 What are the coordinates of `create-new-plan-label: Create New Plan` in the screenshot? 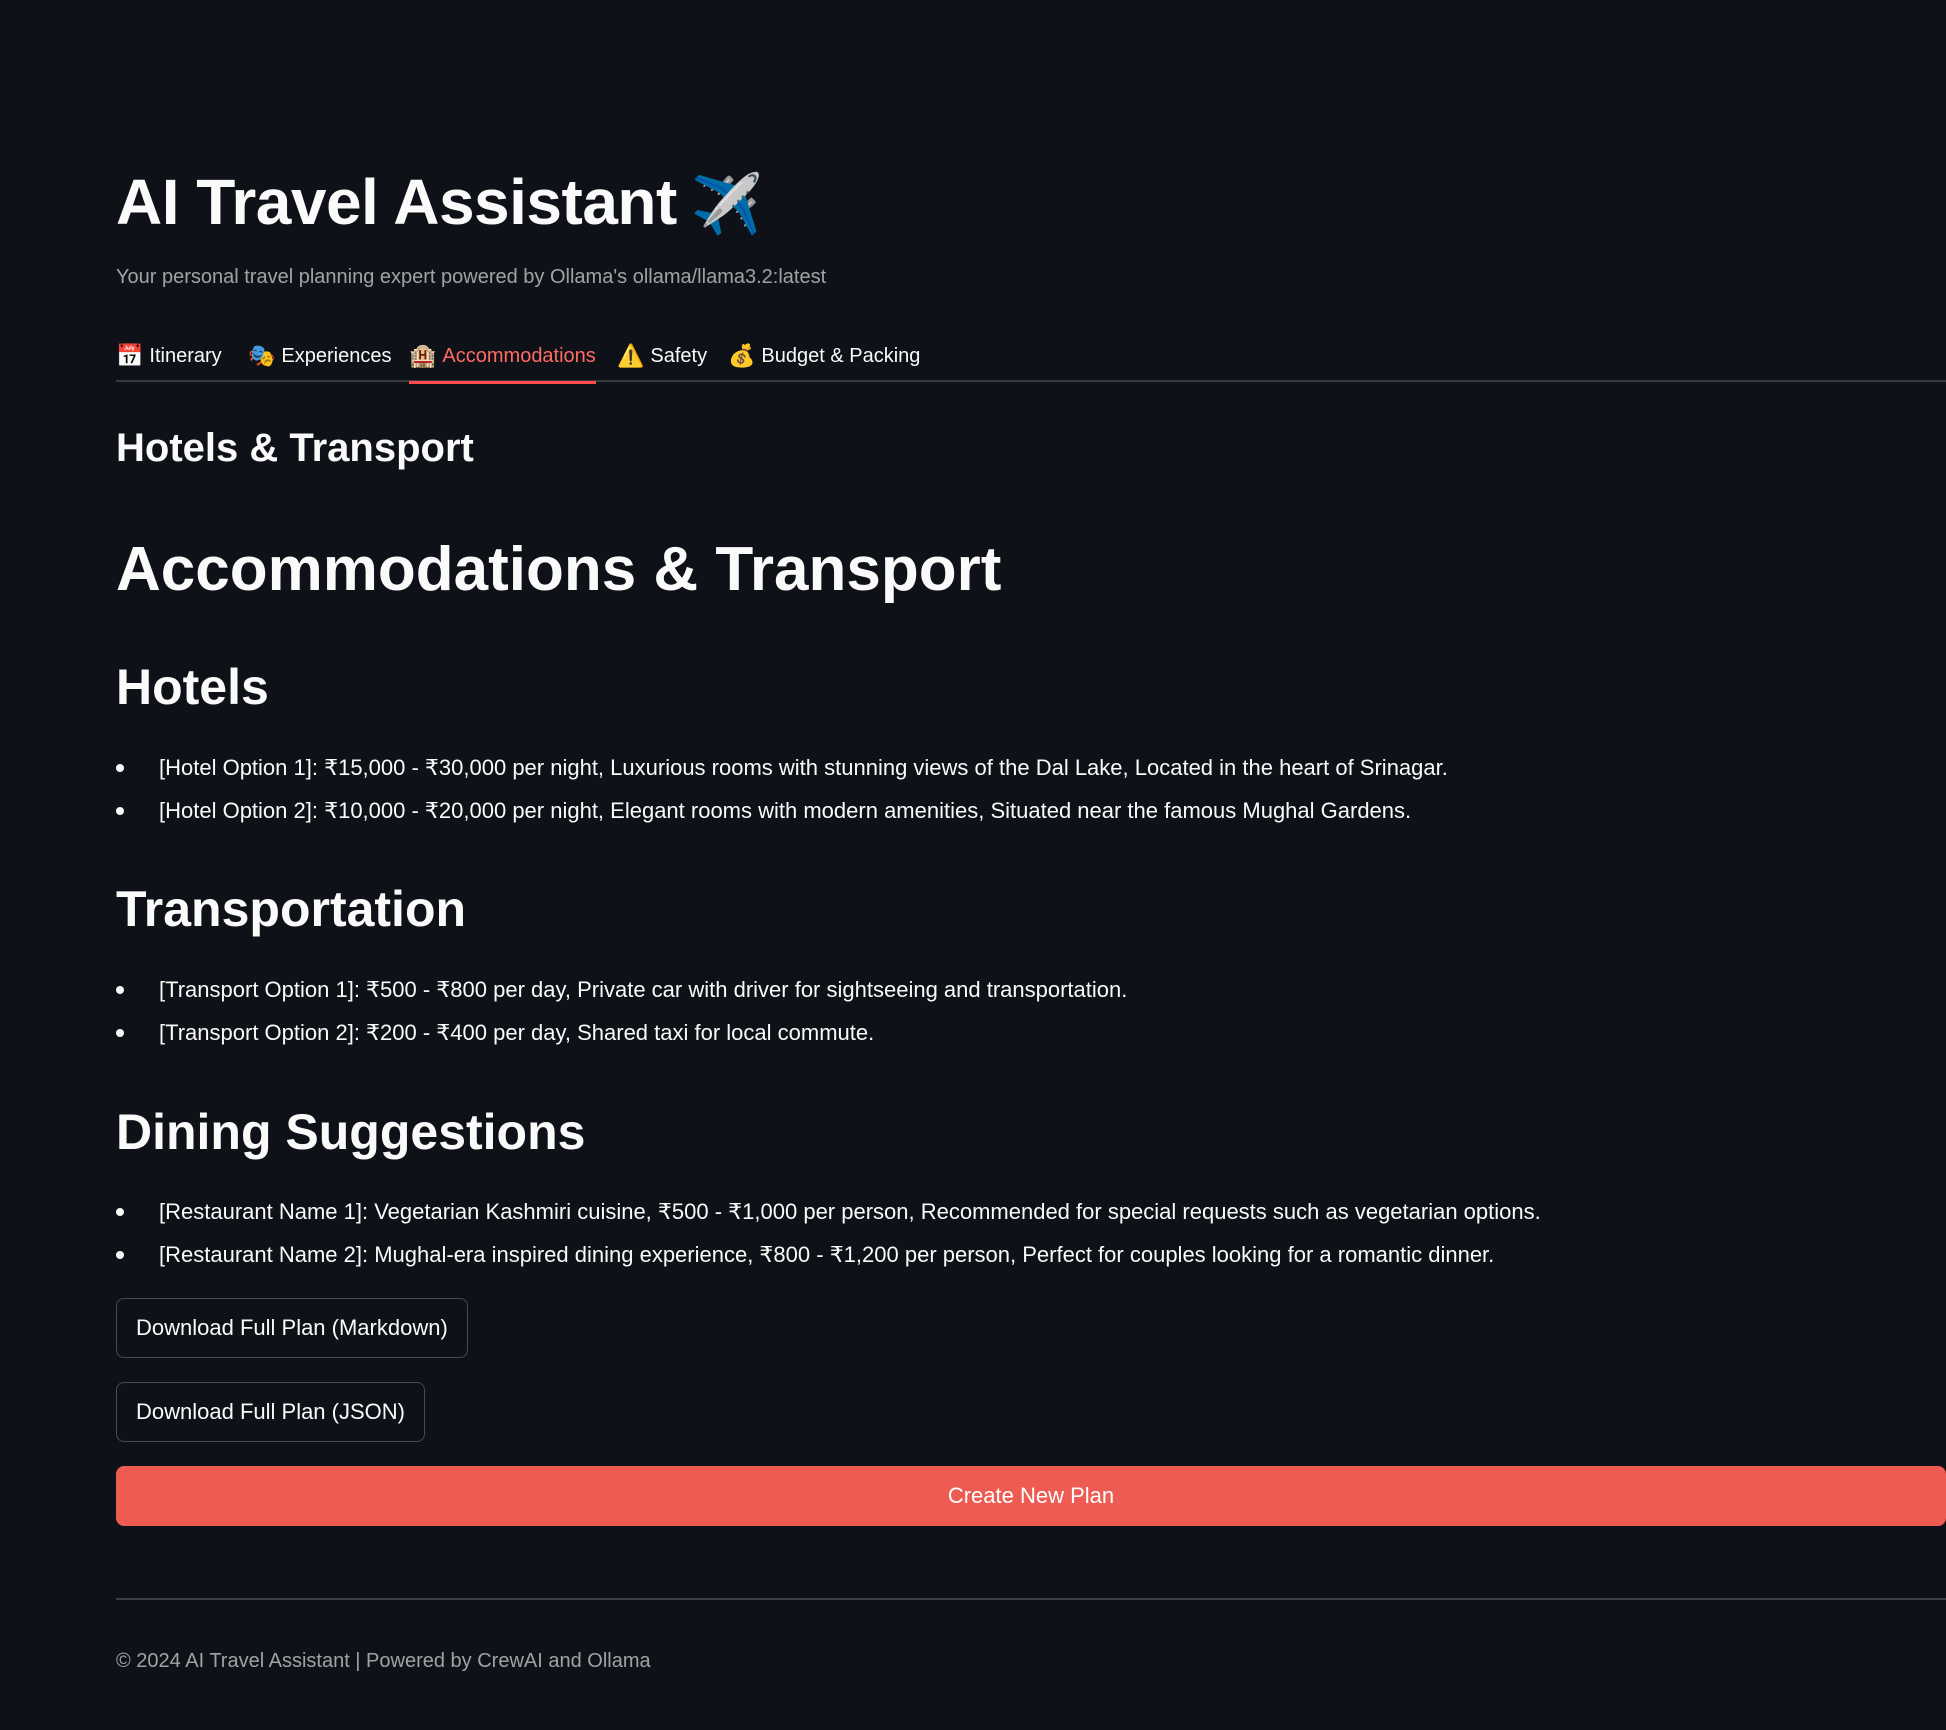 It's located at (1031, 1495).